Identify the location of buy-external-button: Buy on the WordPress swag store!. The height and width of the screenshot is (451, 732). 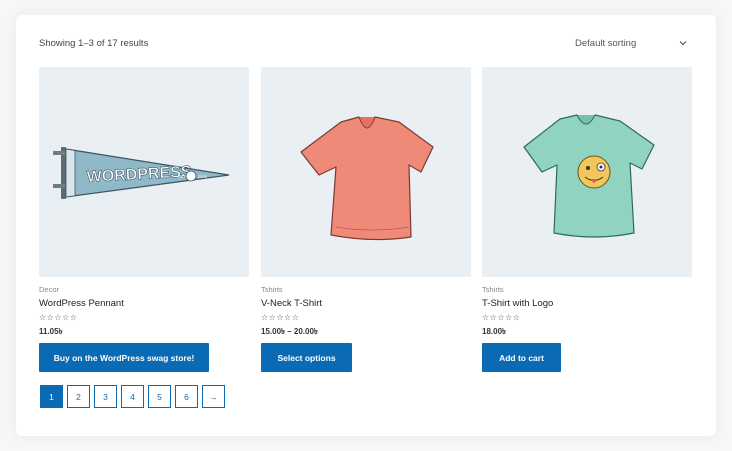
(124, 357).